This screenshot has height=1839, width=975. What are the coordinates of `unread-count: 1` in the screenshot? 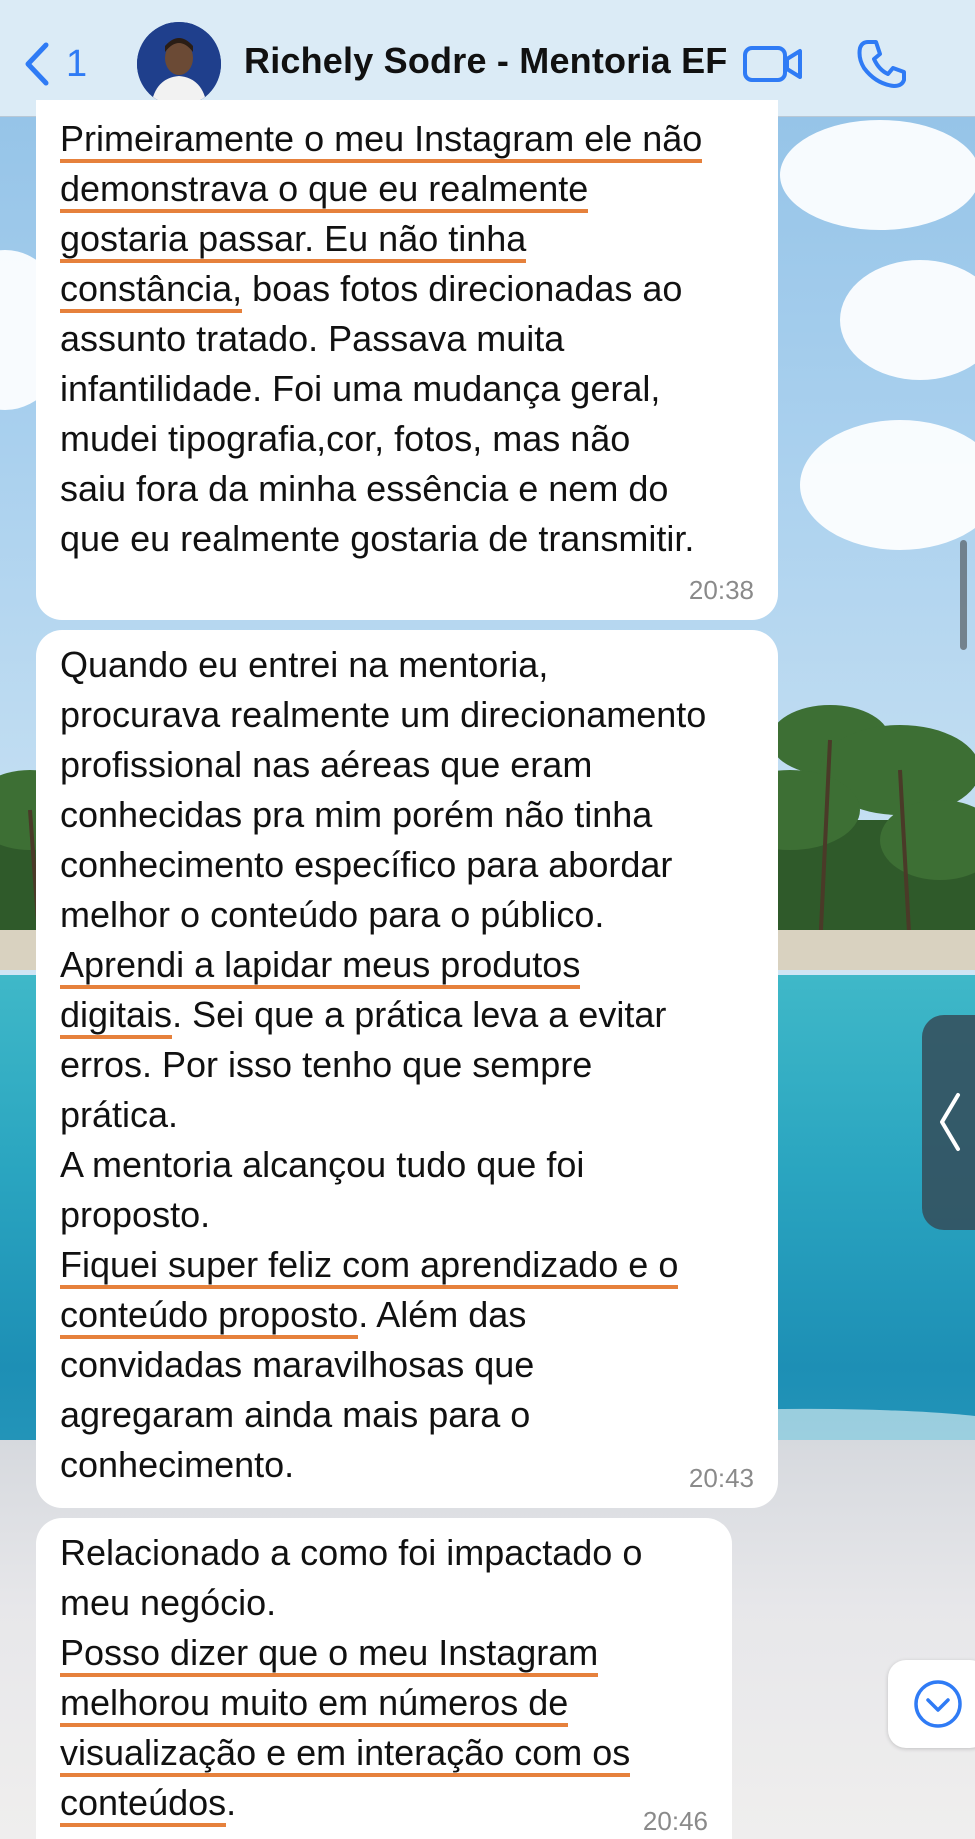 It's located at (77, 63).